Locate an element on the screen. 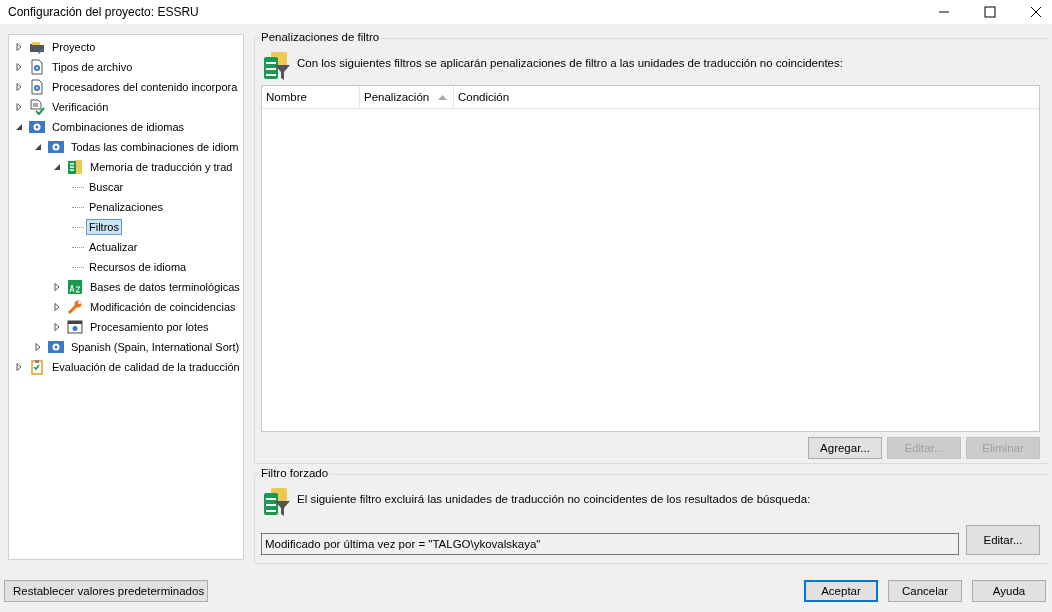  wrench-icon is located at coordinates (75, 307).